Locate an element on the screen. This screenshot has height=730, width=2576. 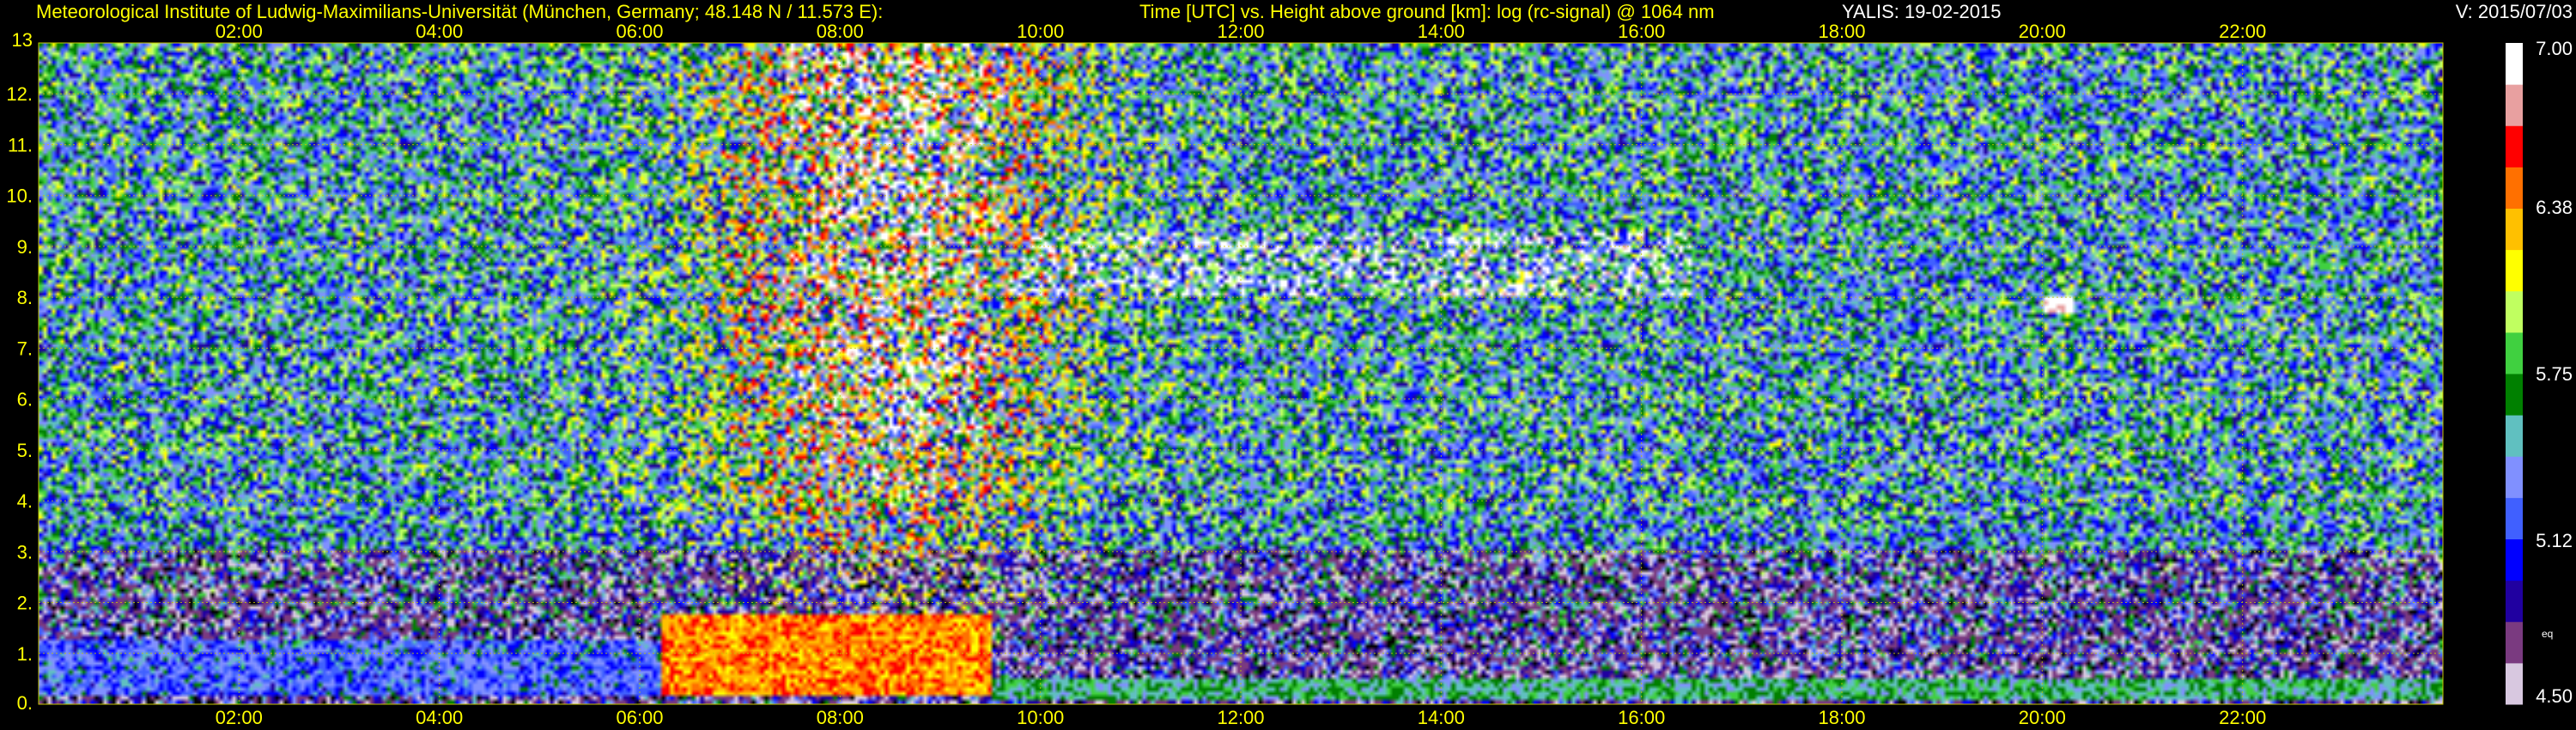
colorbar-unit-label: eq is located at coordinates (2547, 634).